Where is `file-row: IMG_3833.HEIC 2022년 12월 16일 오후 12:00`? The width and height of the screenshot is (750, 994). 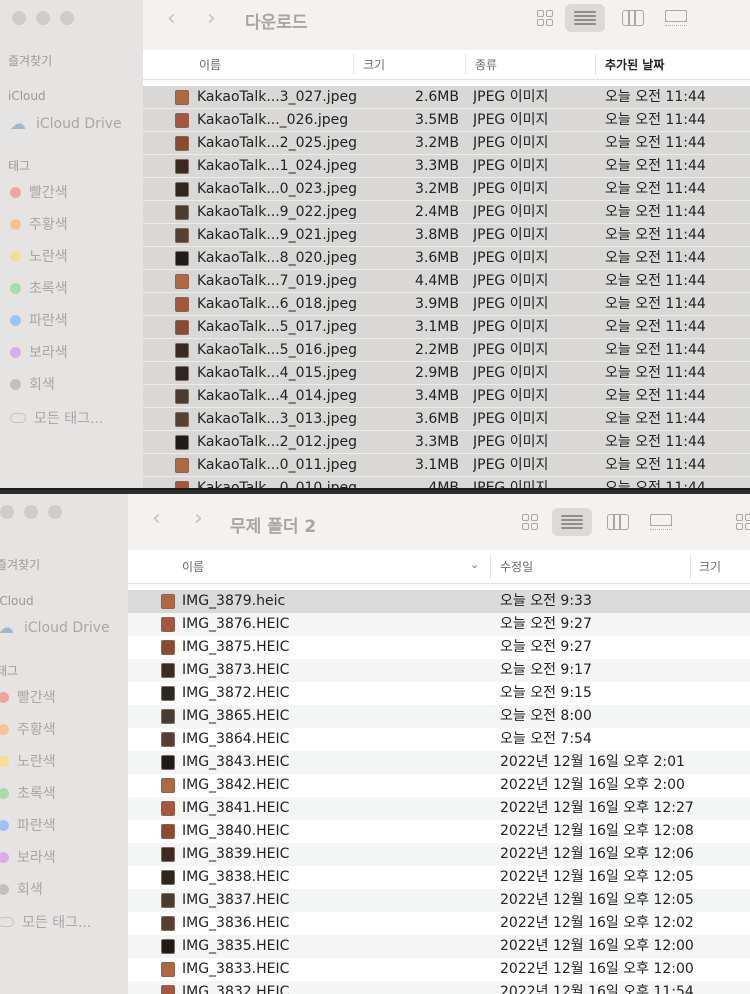 file-row: IMG_3833.HEIC 2022년 12월 16일 오후 12:00 is located at coordinates (439, 969).